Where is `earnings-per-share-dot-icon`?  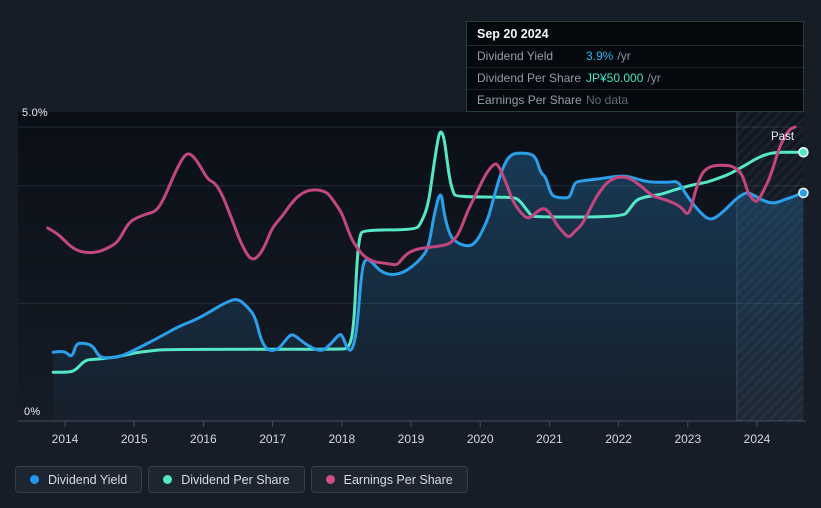 earnings-per-share-dot-icon is located at coordinates (330, 479).